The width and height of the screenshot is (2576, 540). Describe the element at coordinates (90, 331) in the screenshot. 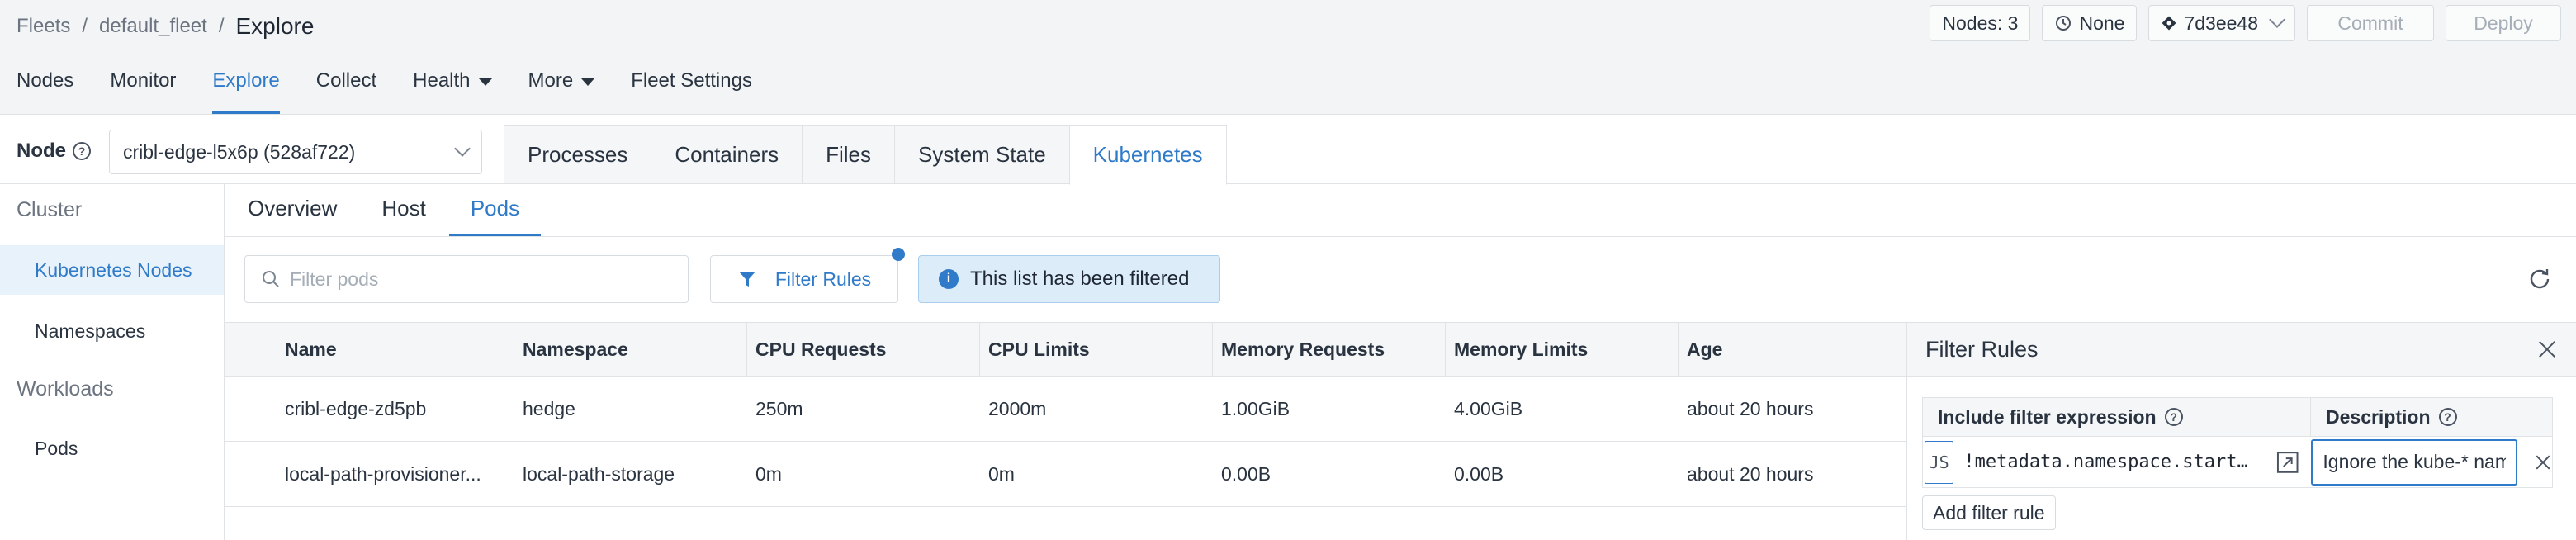

I see `sidebar-item-label: Namespaces` at that location.